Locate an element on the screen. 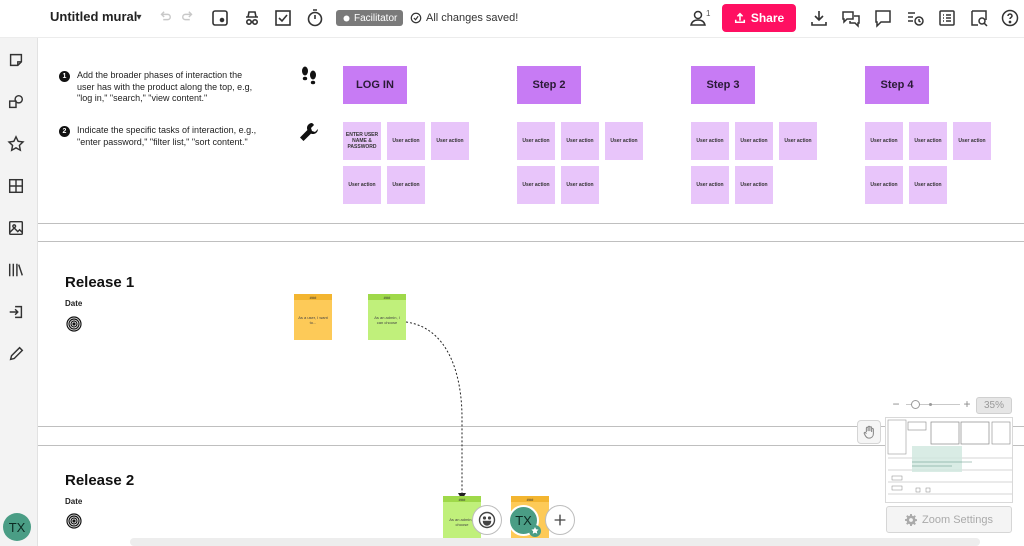  wrench-icon is located at coordinates (309, 132).